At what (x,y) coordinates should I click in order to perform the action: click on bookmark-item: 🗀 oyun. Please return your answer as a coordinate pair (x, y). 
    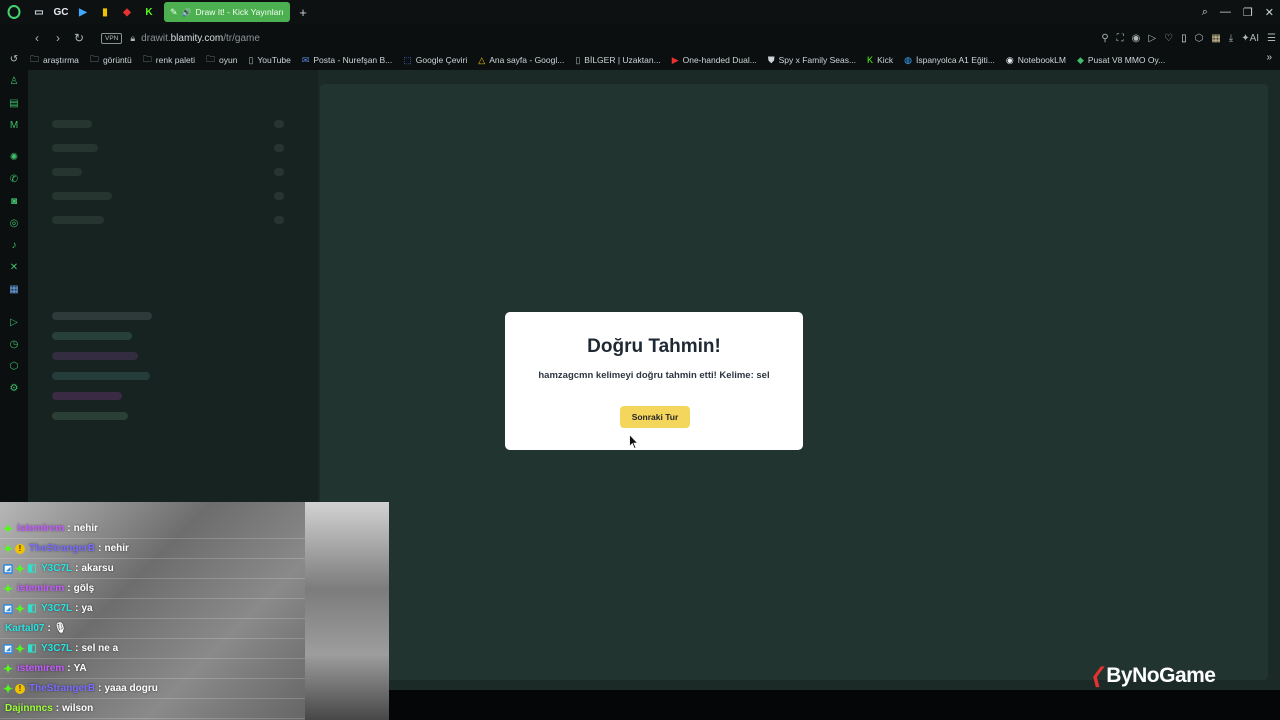
    Looking at the image, I should click on (221, 60).